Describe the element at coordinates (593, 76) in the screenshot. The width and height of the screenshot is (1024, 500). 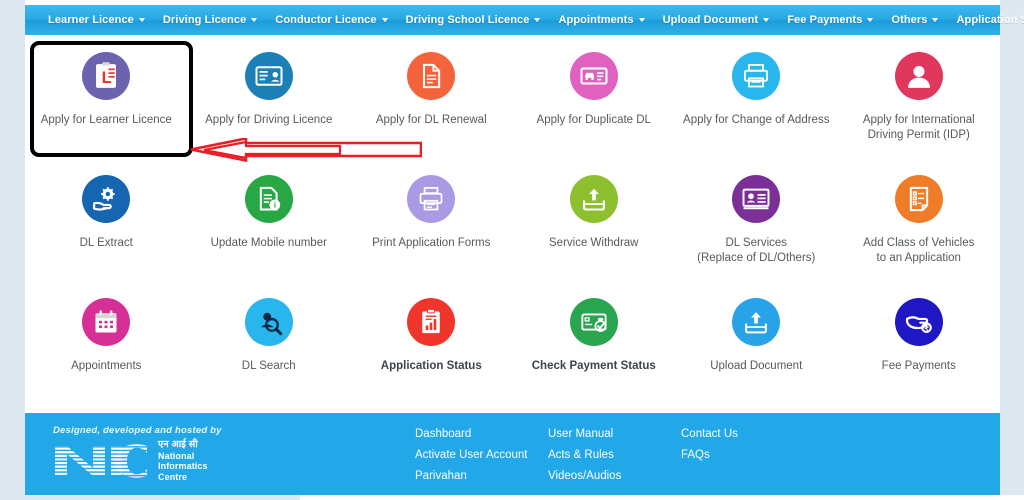
I see `car-card-icon` at that location.